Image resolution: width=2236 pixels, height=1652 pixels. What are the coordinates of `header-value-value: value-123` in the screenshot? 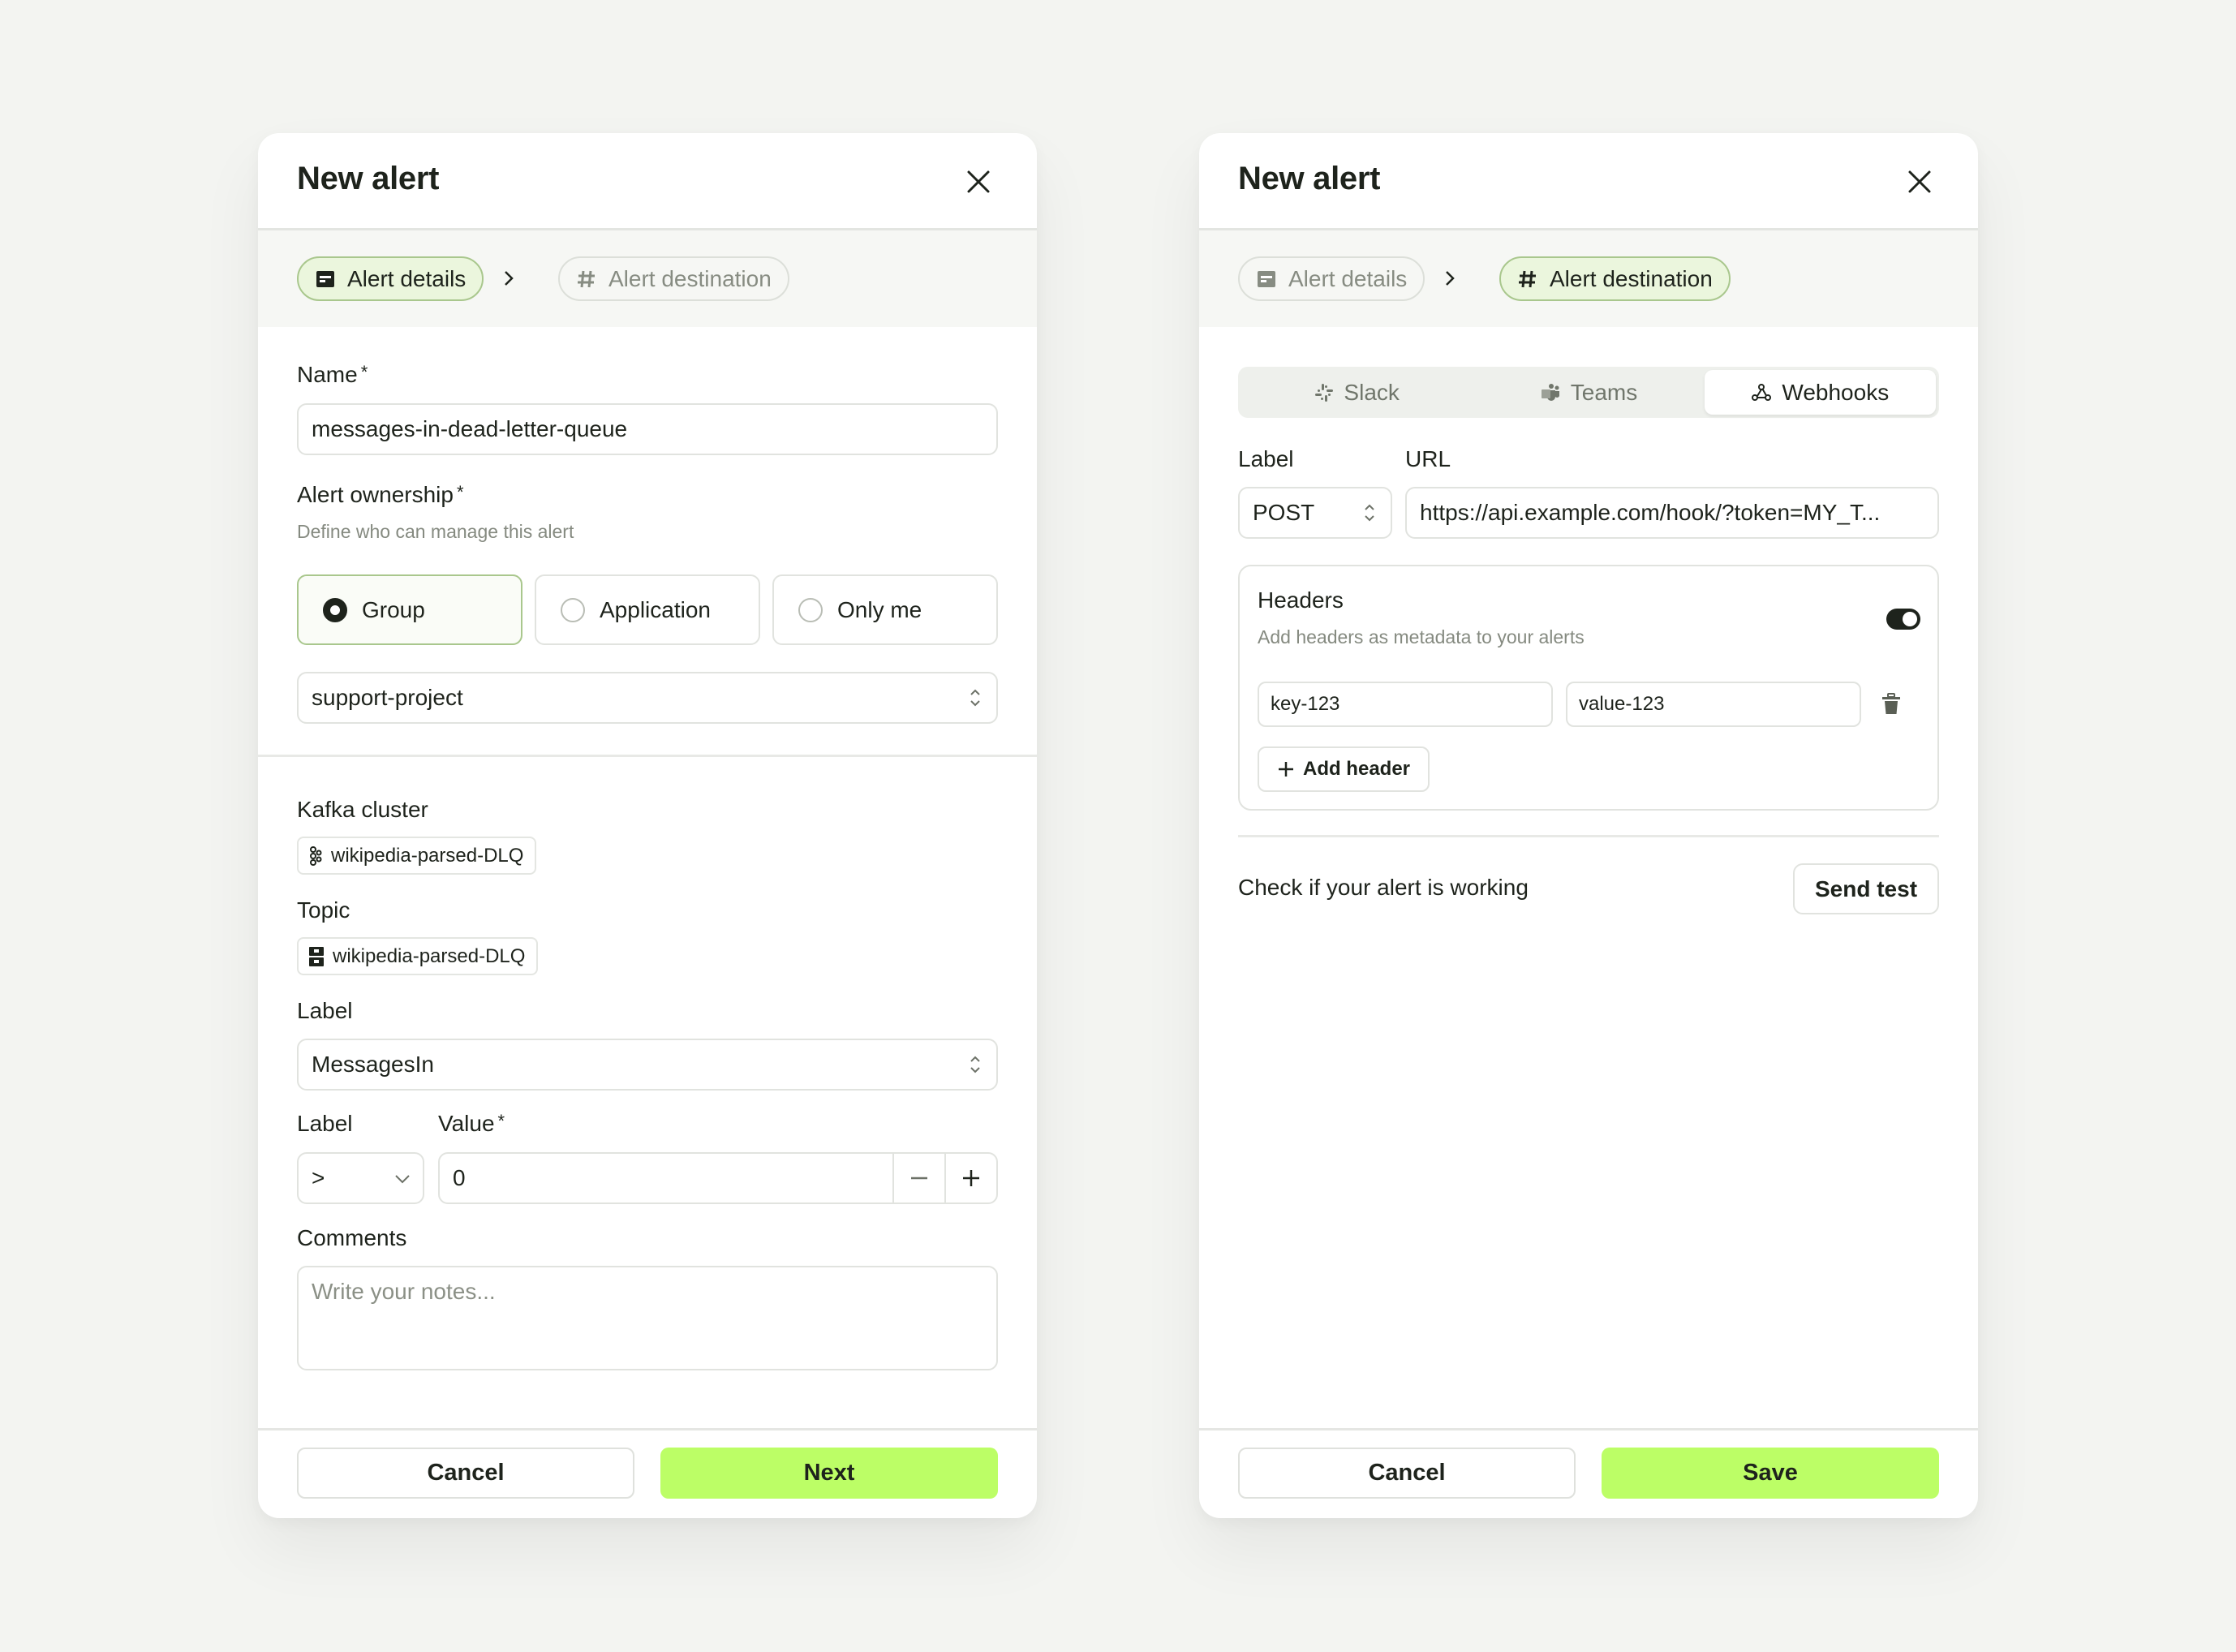 It's located at (1622, 704).